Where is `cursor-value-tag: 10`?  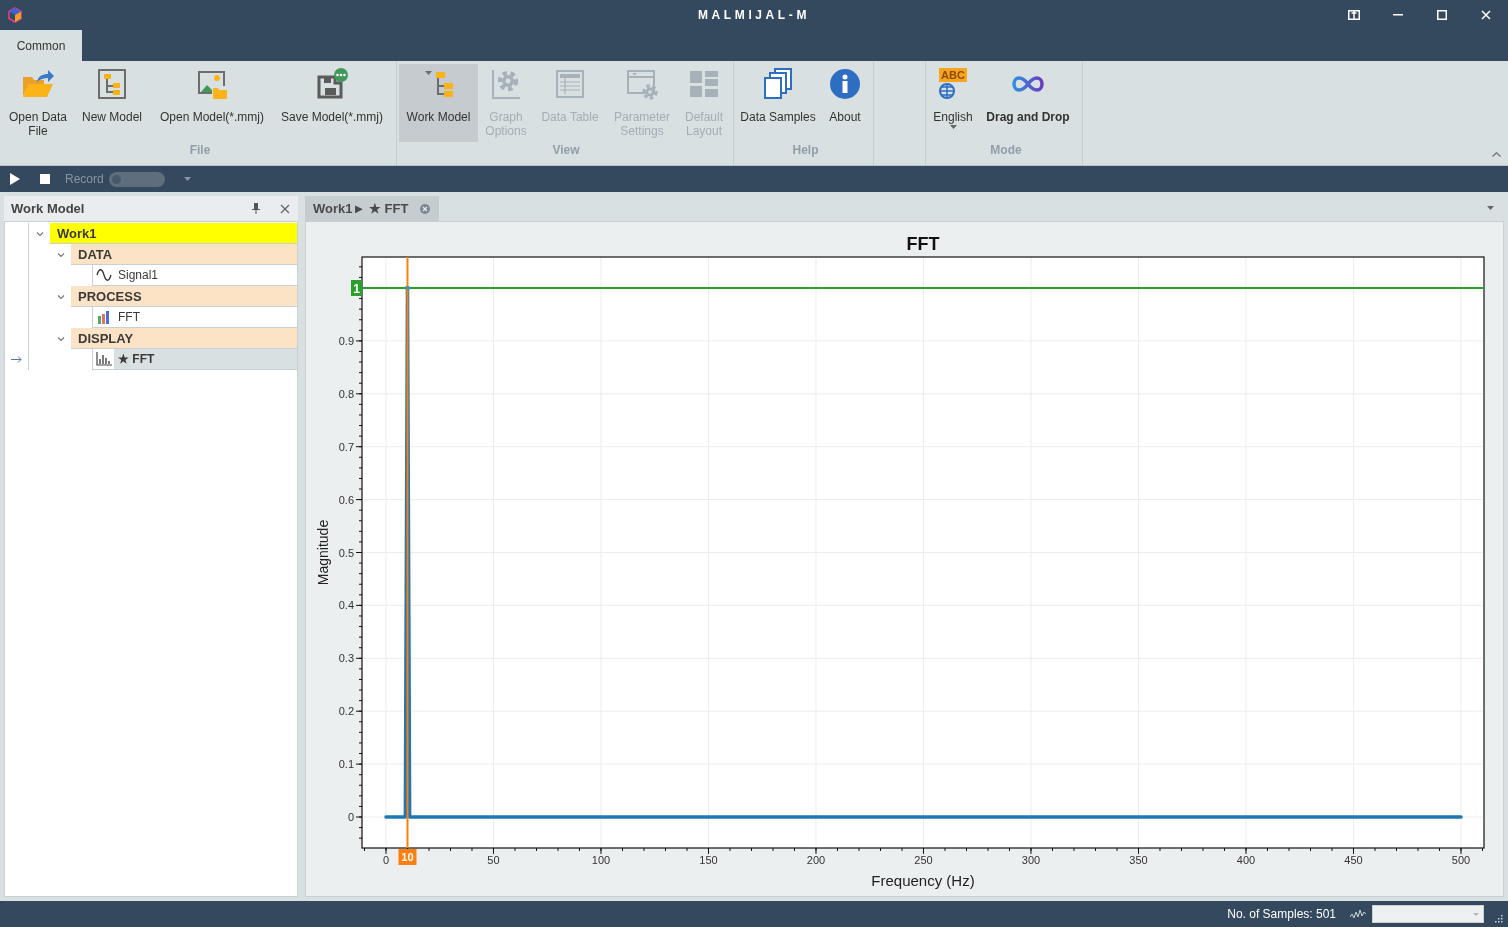
cursor-value-tag: 10 is located at coordinates (407, 857).